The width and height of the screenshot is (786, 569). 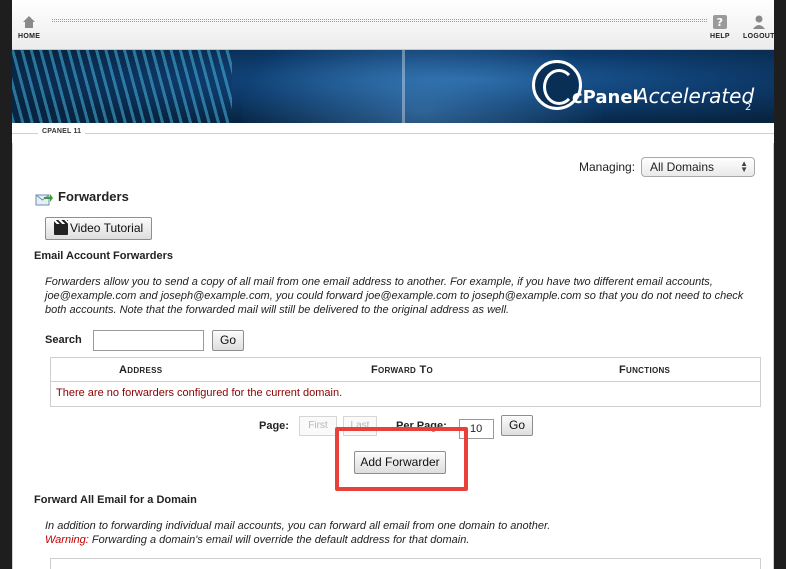 I want to click on version-divider, so click(x=393, y=133).